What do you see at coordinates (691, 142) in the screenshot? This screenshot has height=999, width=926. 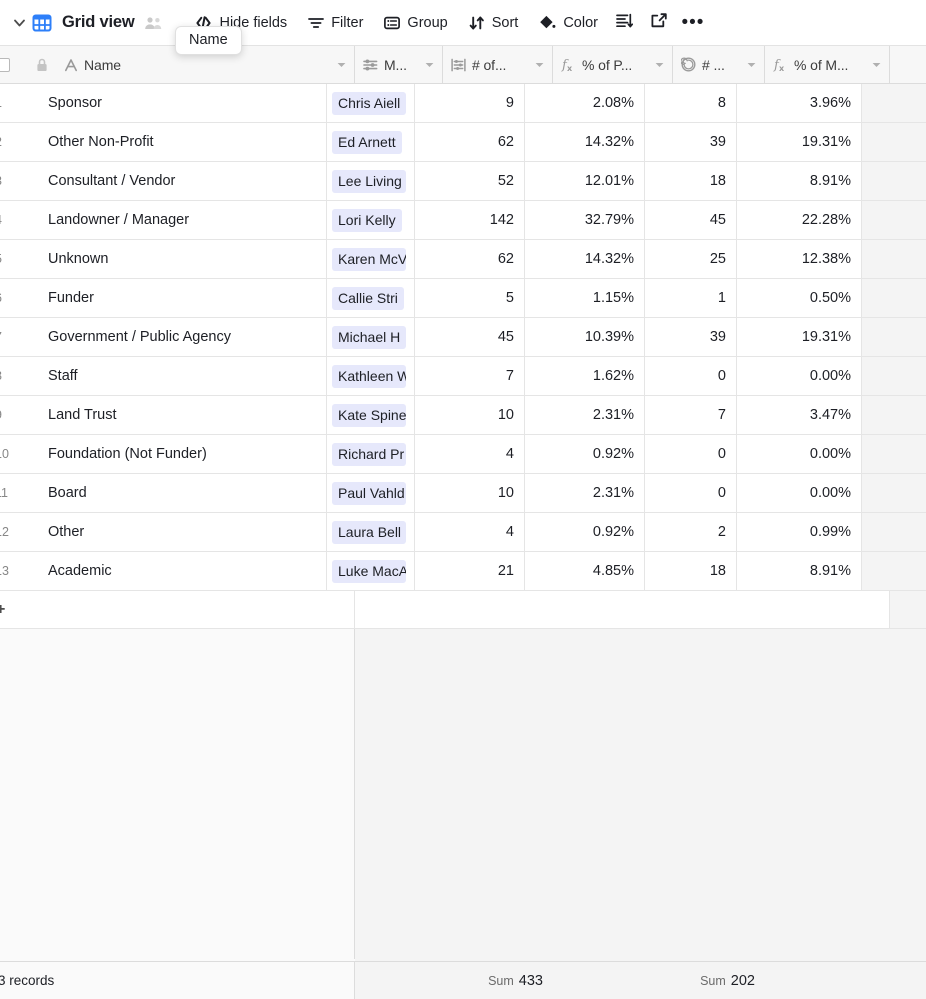 I see `cell-rollup-count: 39` at bounding box center [691, 142].